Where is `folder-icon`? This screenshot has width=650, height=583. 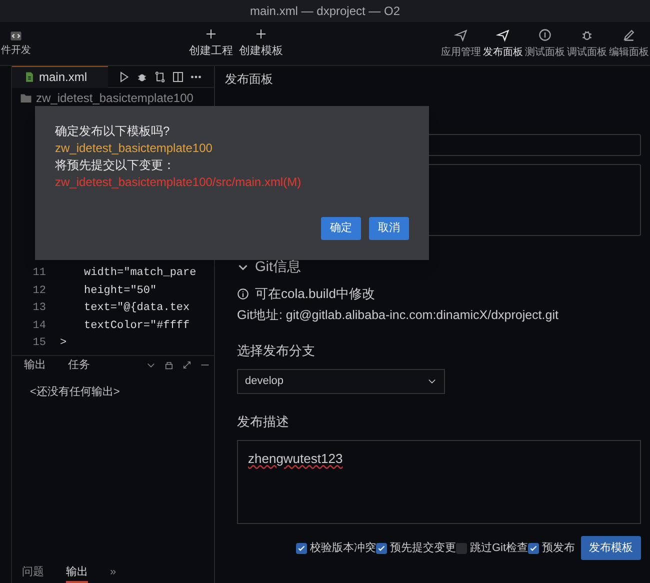 folder-icon is located at coordinates (26, 98).